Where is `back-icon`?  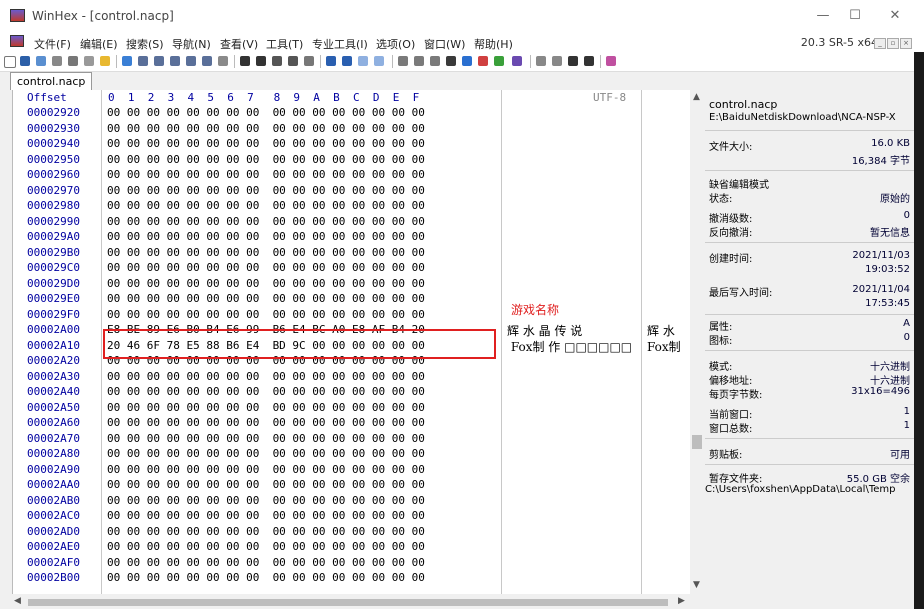 back-icon is located at coordinates (363, 61).